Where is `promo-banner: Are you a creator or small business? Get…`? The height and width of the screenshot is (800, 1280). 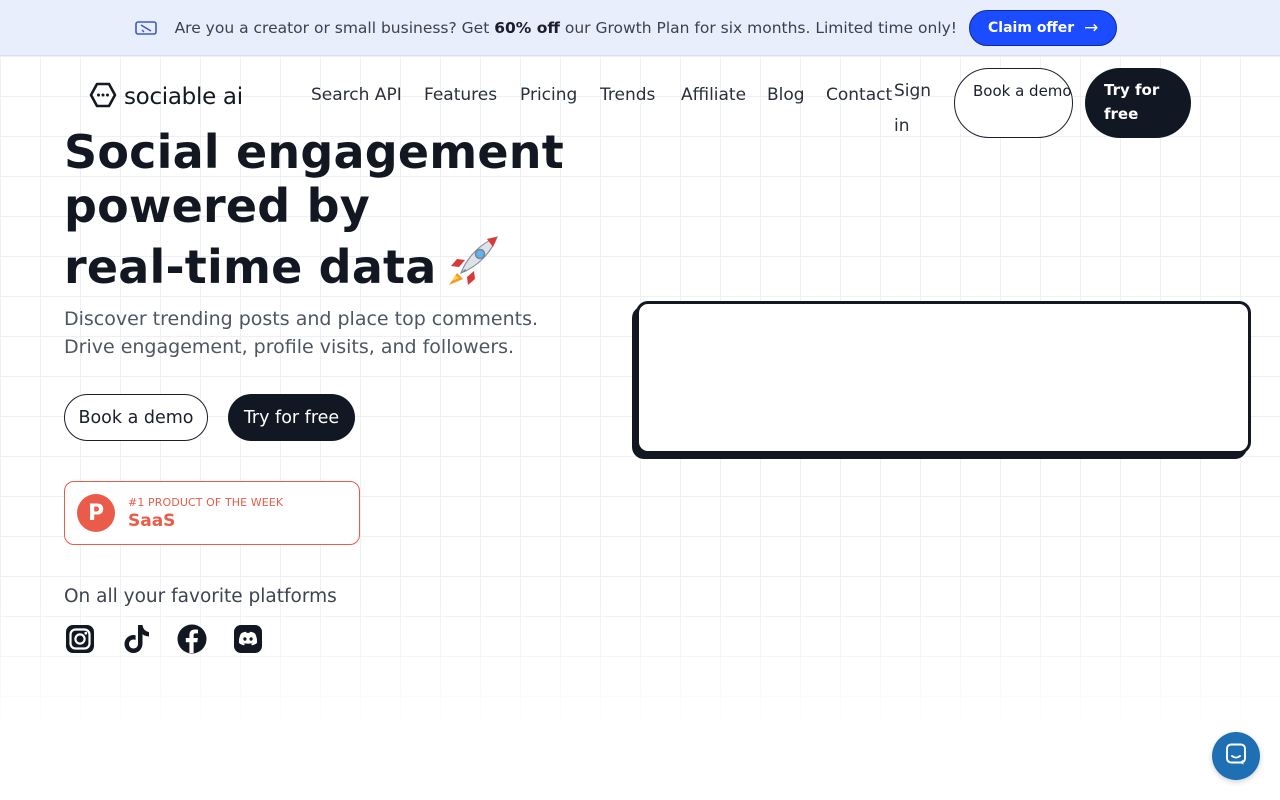 promo-banner: Are you a creator or small business? Get… is located at coordinates (640, 28).